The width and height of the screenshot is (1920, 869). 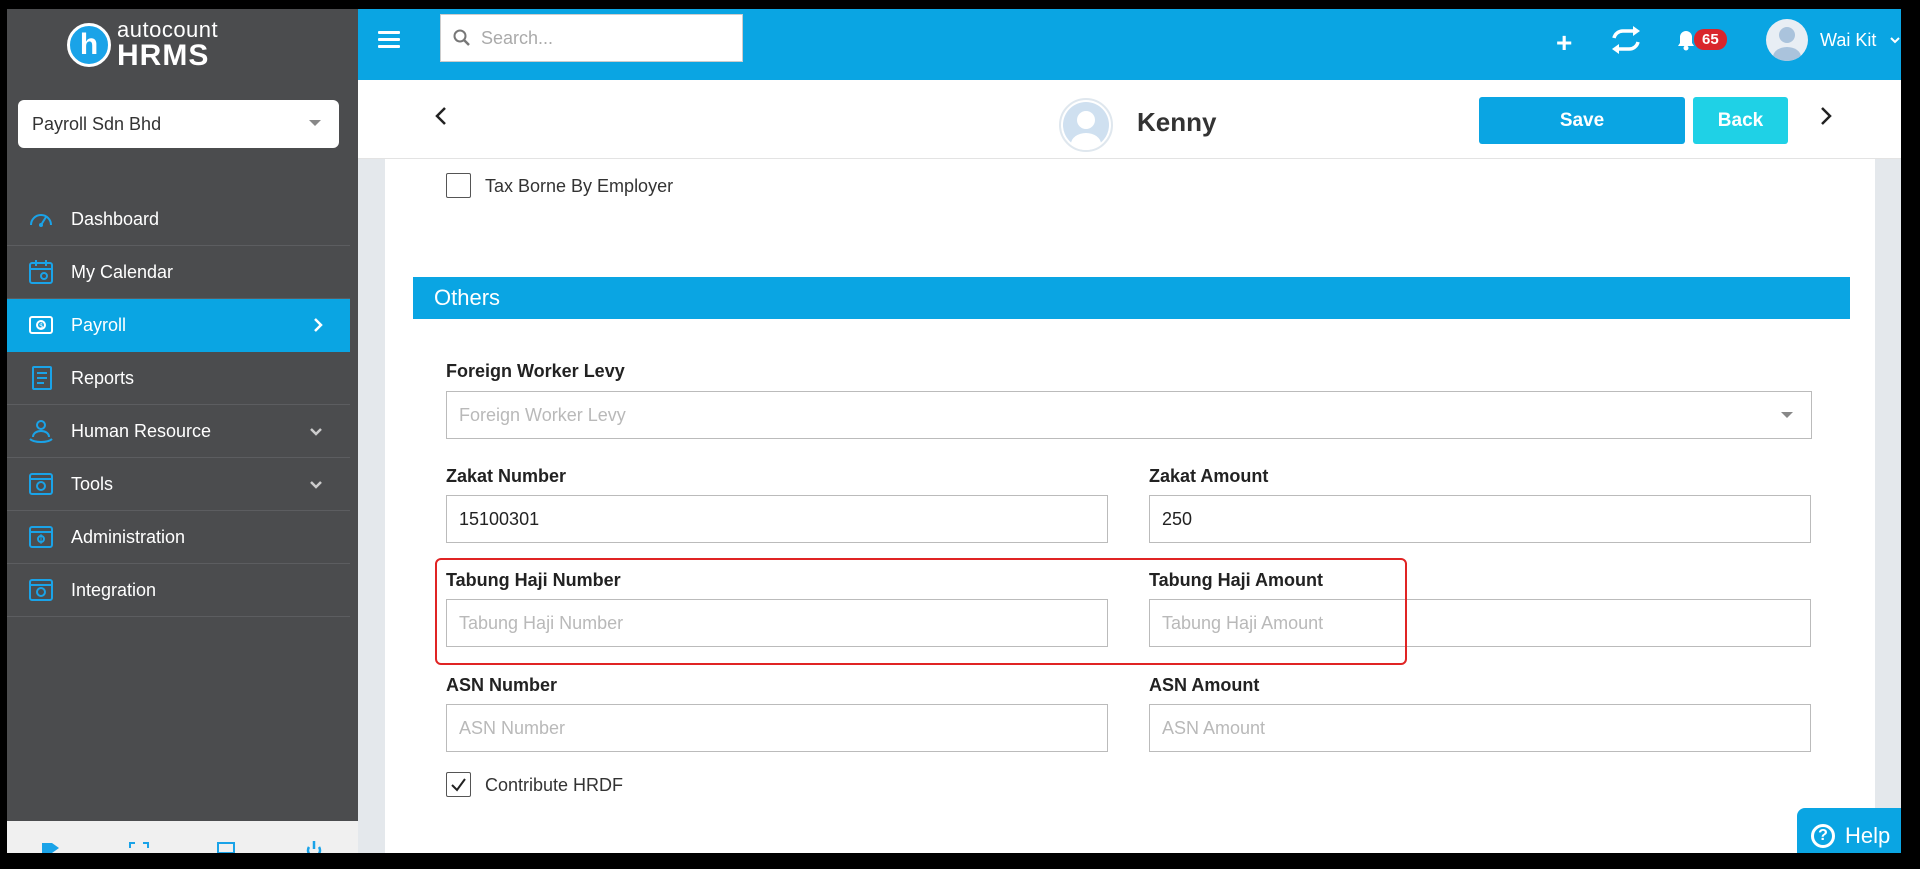 I want to click on search-input, so click(x=601, y=38).